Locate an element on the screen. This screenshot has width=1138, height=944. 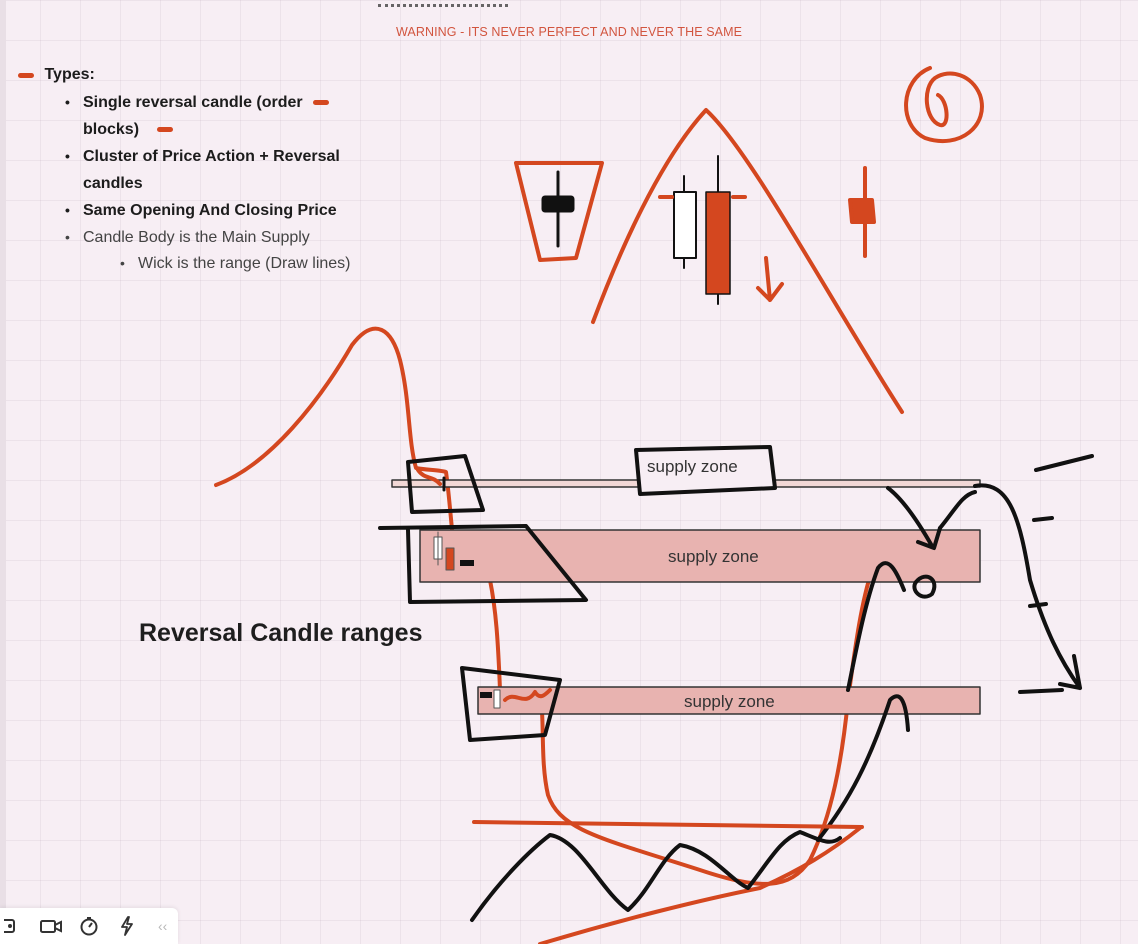
supply-zone-label-3: supply zone is located at coordinates (729, 701).